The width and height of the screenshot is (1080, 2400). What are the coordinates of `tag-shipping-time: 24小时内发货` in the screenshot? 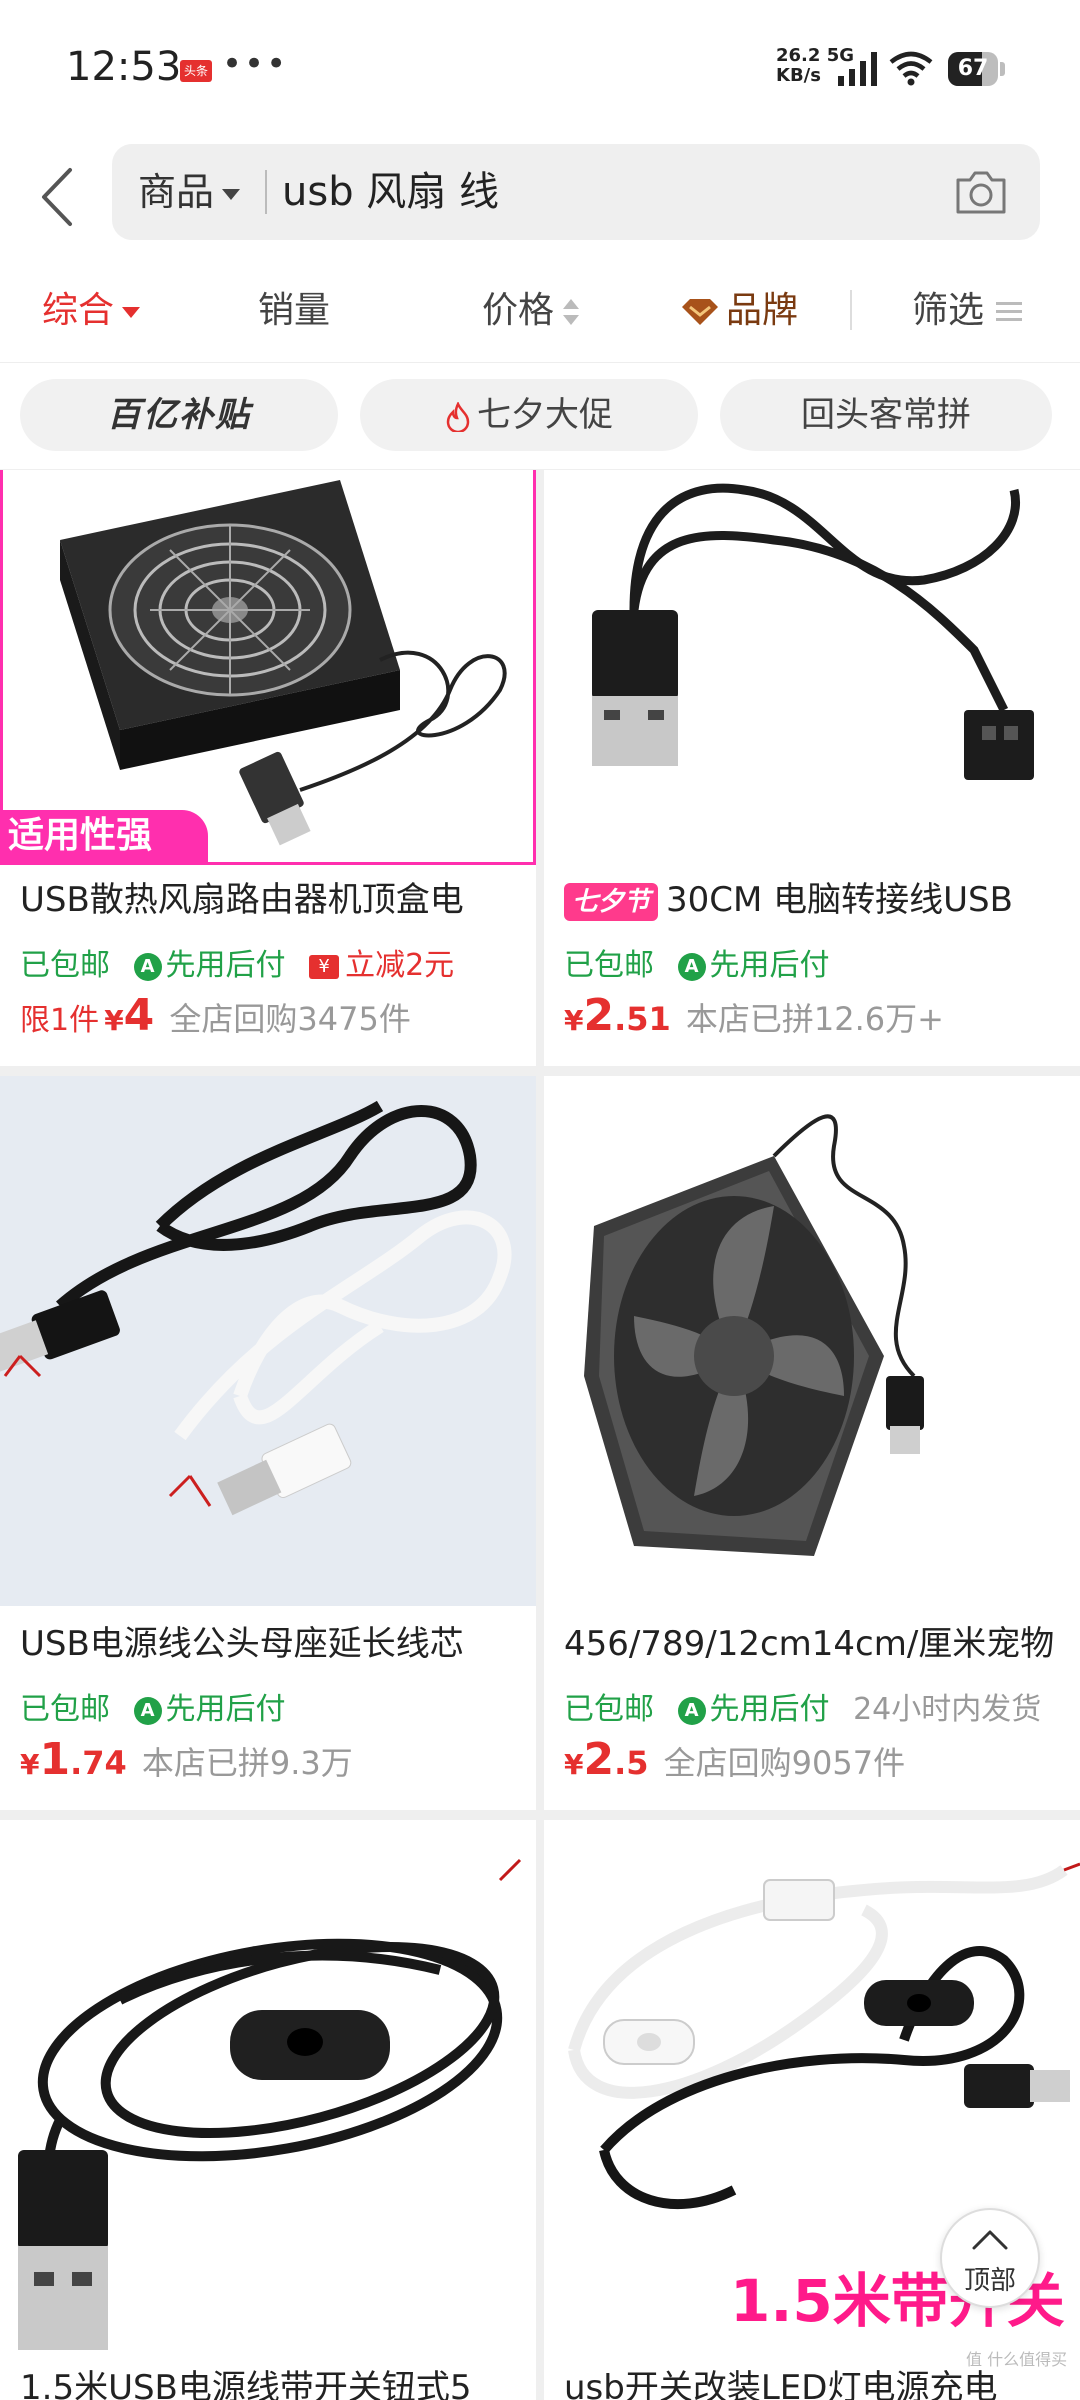 It's located at (947, 1709).